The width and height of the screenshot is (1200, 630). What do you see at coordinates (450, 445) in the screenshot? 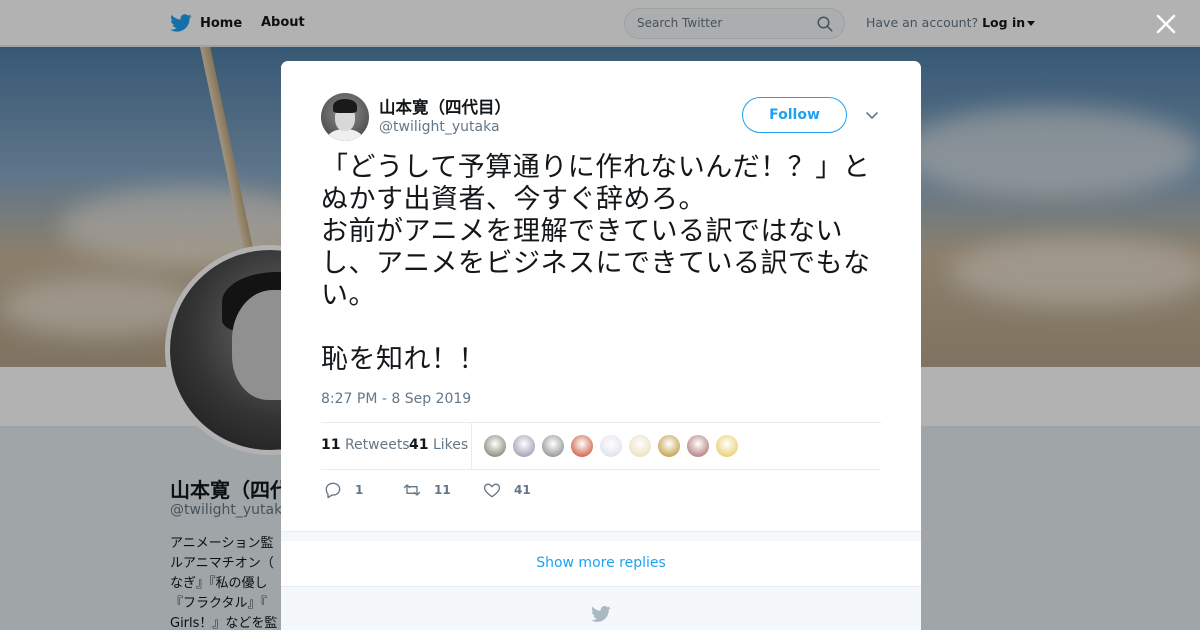
I see `likes-label: Likes` at bounding box center [450, 445].